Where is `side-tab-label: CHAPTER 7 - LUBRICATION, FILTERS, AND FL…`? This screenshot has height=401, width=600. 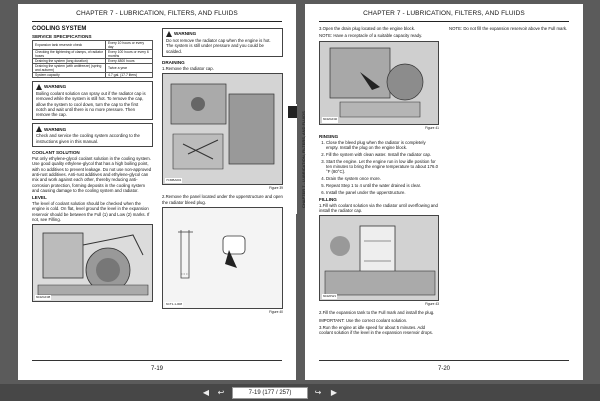 side-tab-label: CHAPTER 7 - LUBRICATION, FILTERS, AND FL… is located at coordinates (303, 160).